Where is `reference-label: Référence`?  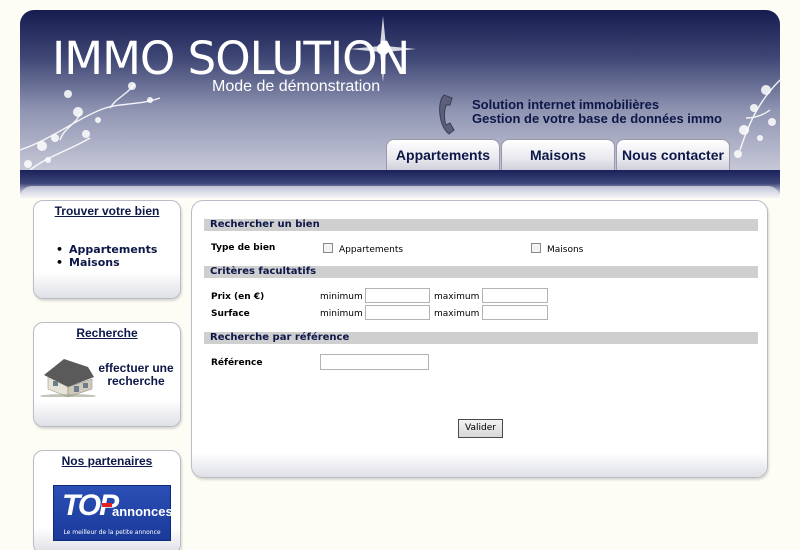 reference-label: Référence is located at coordinates (237, 363).